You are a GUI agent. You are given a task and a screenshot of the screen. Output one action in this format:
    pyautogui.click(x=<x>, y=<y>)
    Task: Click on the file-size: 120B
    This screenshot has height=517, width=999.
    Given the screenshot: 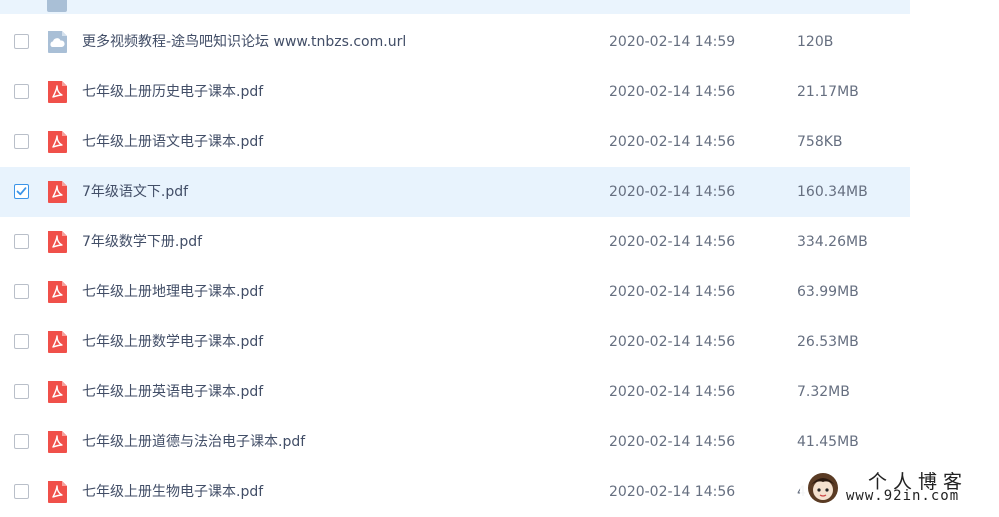 What is the action you would take?
    pyautogui.click(x=815, y=42)
    